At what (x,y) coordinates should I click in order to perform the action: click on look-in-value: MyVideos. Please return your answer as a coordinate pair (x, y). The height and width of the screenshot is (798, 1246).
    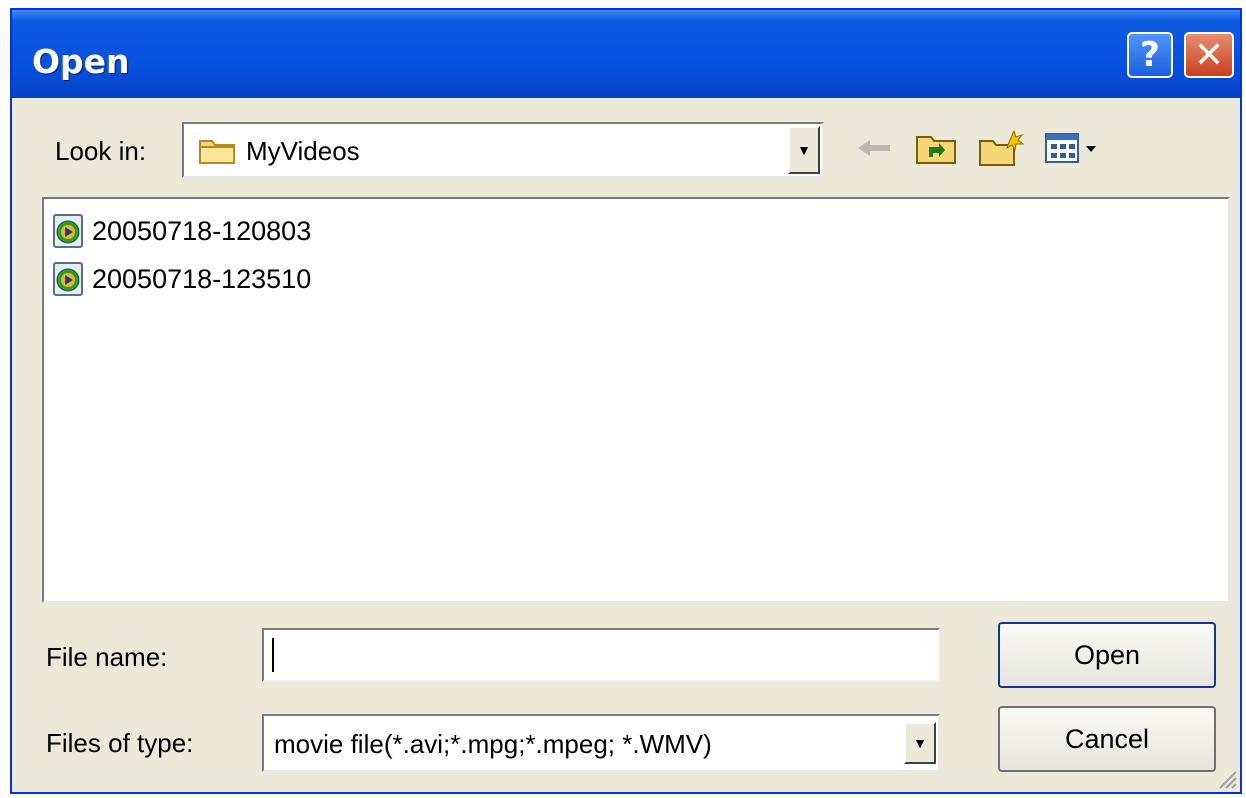
    Looking at the image, I should click on (303, 151).